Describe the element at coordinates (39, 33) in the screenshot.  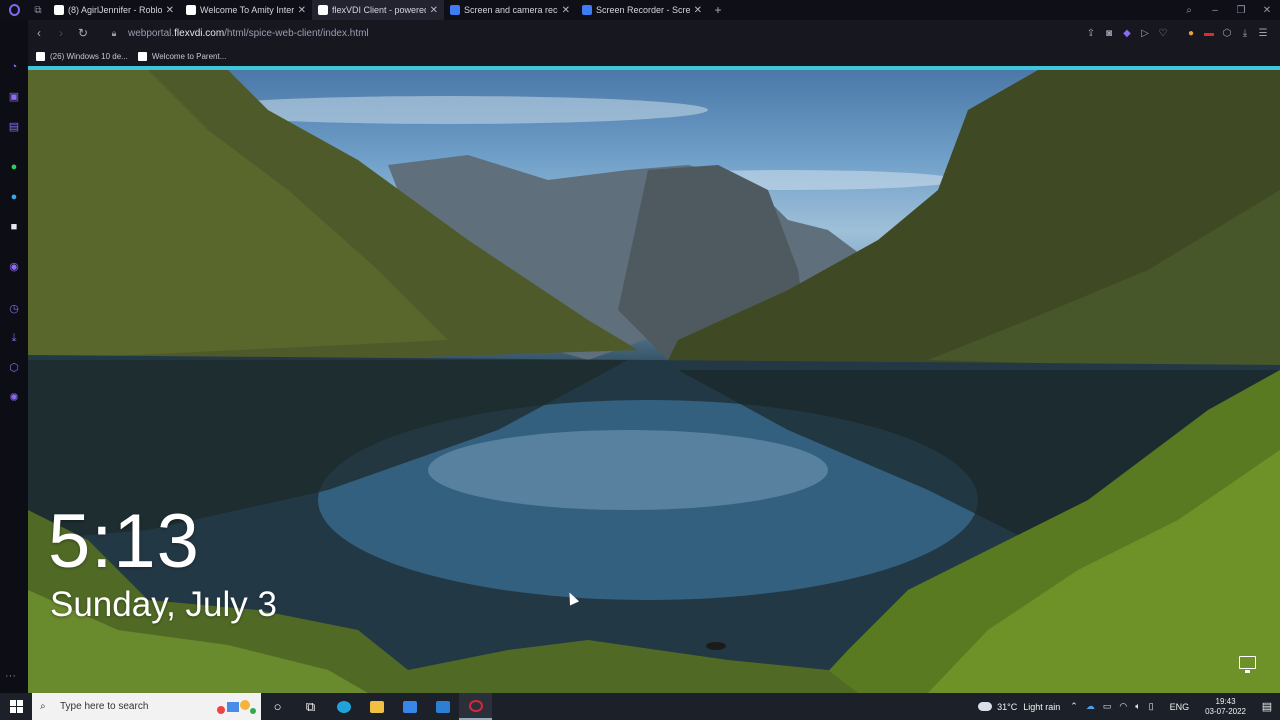
I see `back-icon: ‹` at that location.